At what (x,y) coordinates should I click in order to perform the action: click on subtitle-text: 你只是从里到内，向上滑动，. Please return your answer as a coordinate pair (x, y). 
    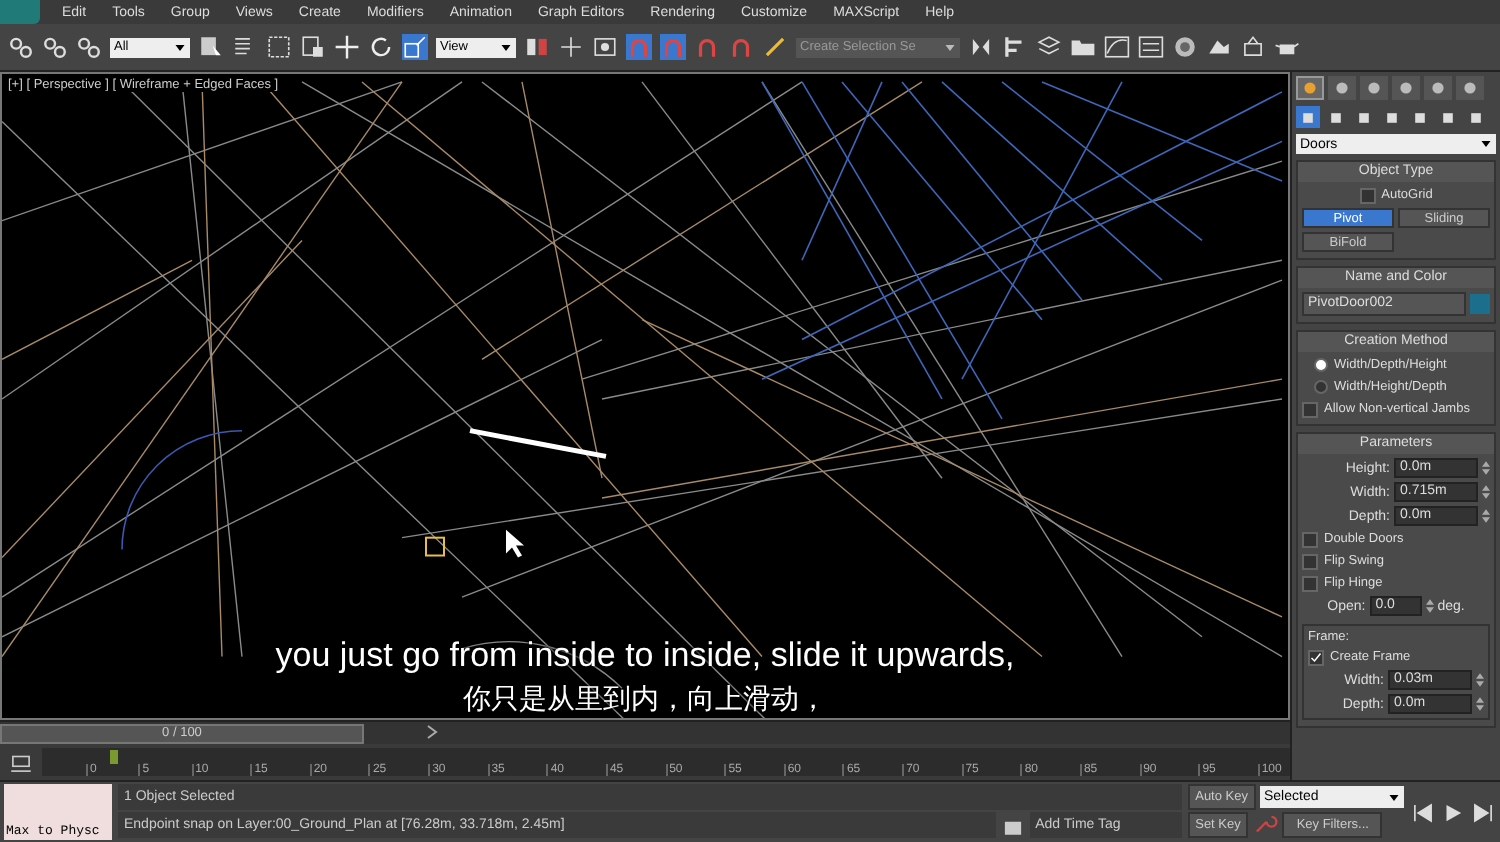
    Looking at the image, I should click on (645, 700).